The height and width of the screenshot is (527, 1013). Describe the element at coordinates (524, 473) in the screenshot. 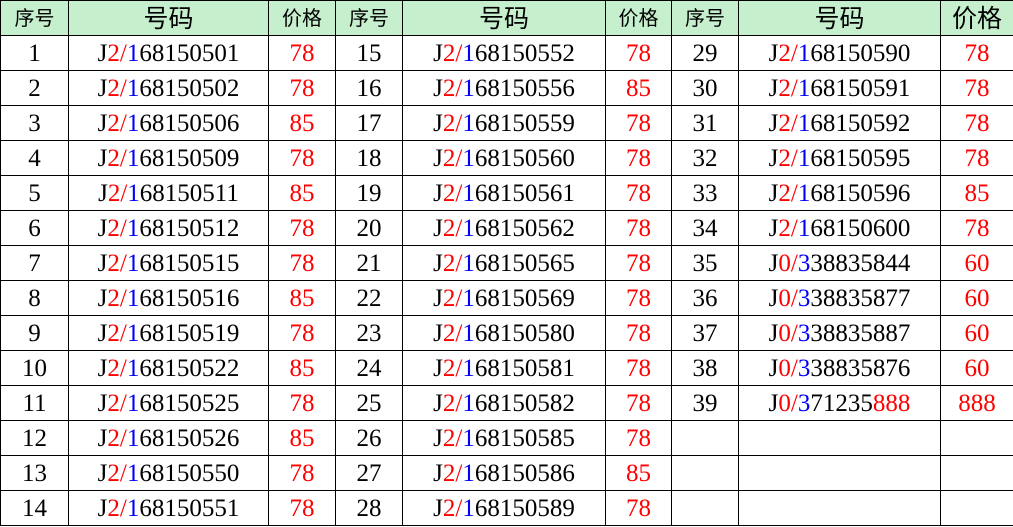

I see `code-digits: 68150586` at that location.